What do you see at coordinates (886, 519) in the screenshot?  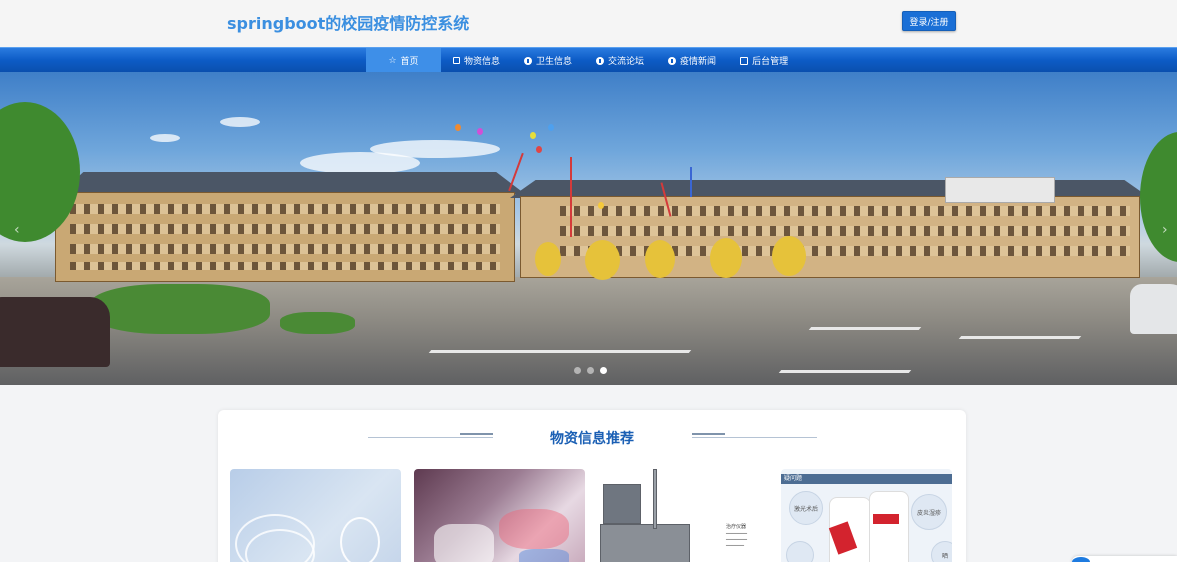 I see `product-label` at bounding box center [886, 519].